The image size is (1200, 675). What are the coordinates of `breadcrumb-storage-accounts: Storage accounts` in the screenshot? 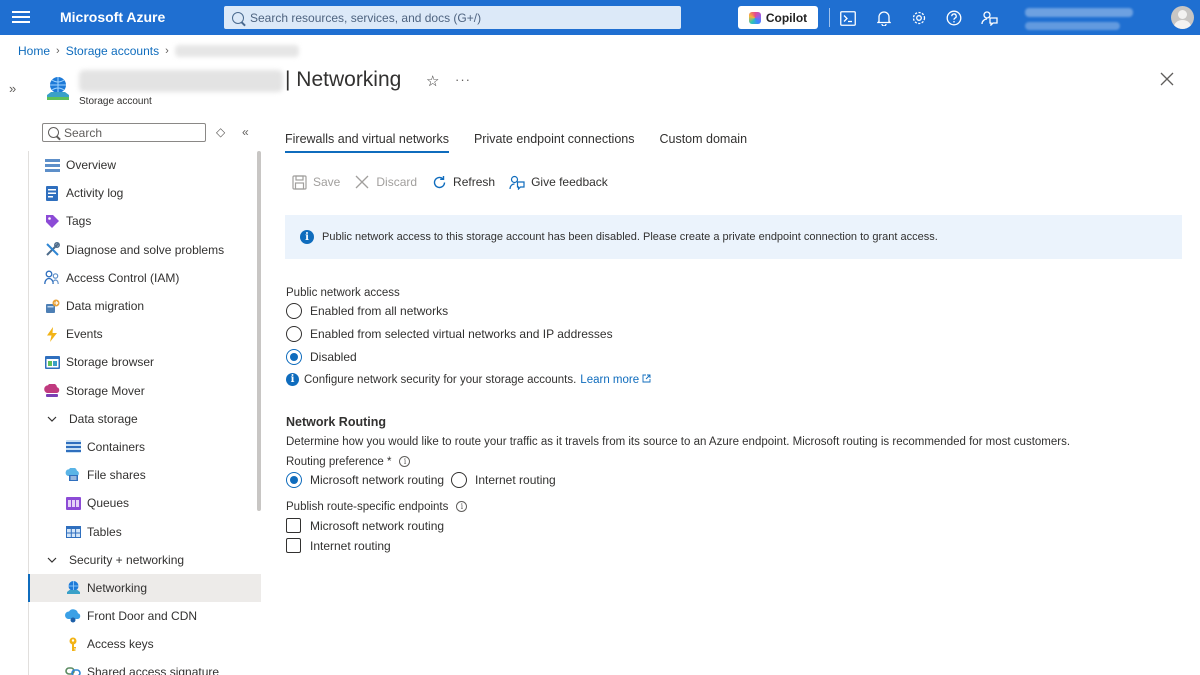 It's located at (112, 51).